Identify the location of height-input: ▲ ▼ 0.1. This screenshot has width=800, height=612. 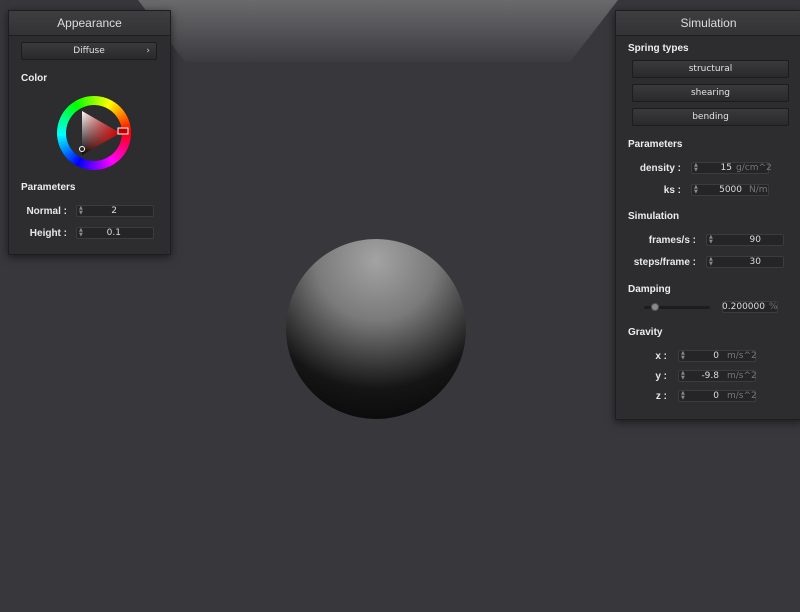
(115, 233).